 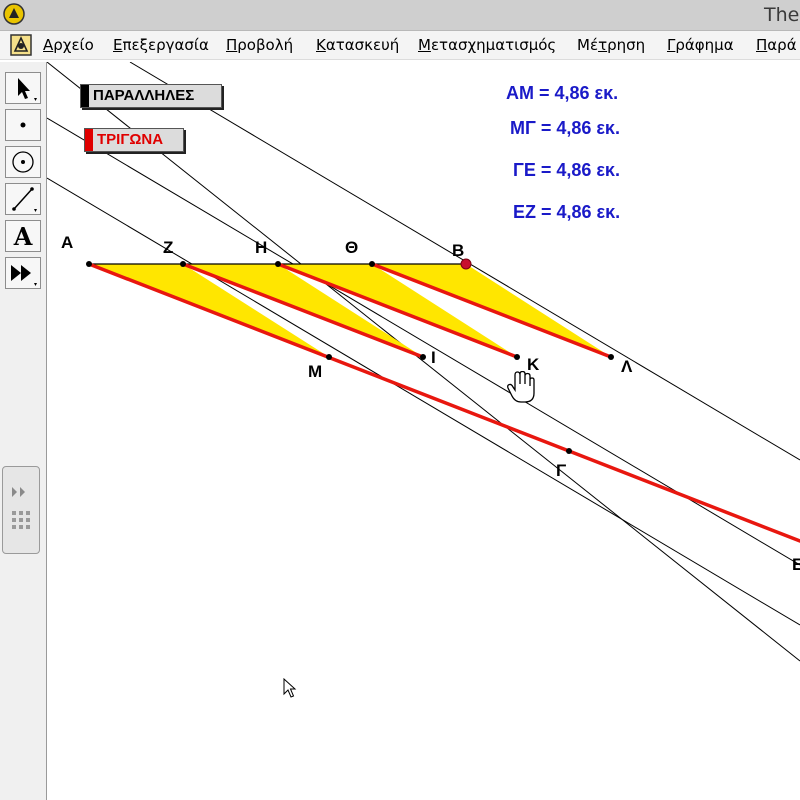 I want to click on label-z: Ζ, so click(x=168, y=248).